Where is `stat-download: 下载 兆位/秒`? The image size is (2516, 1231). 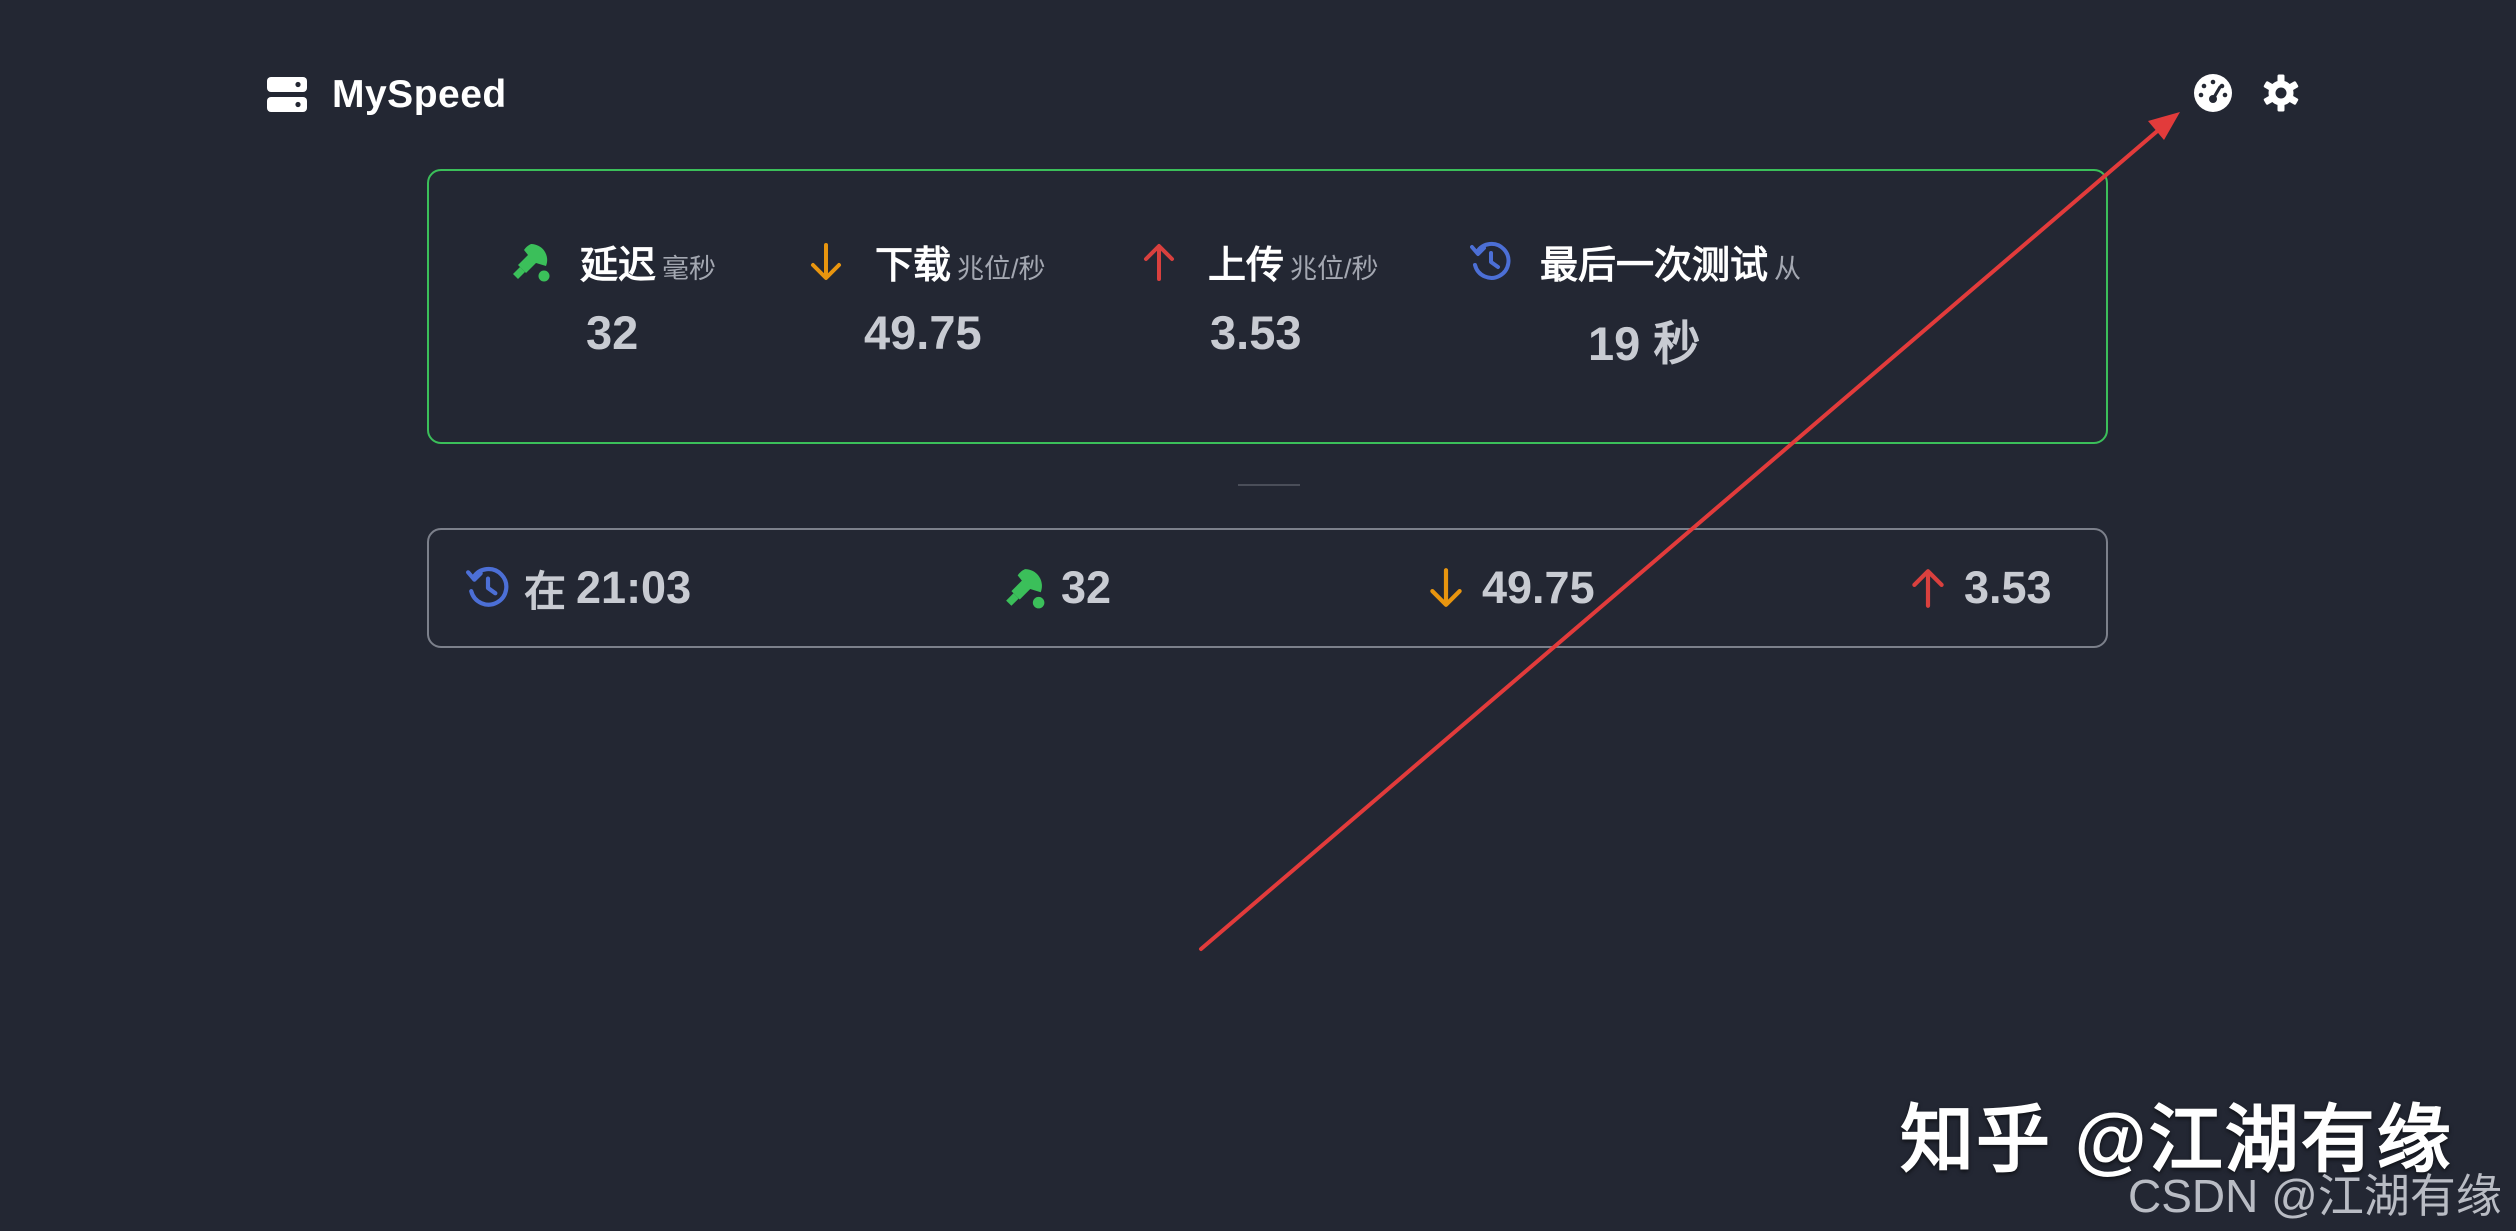
stat-download: 下载 兆位/秒 is located at coordinates (925, 261).